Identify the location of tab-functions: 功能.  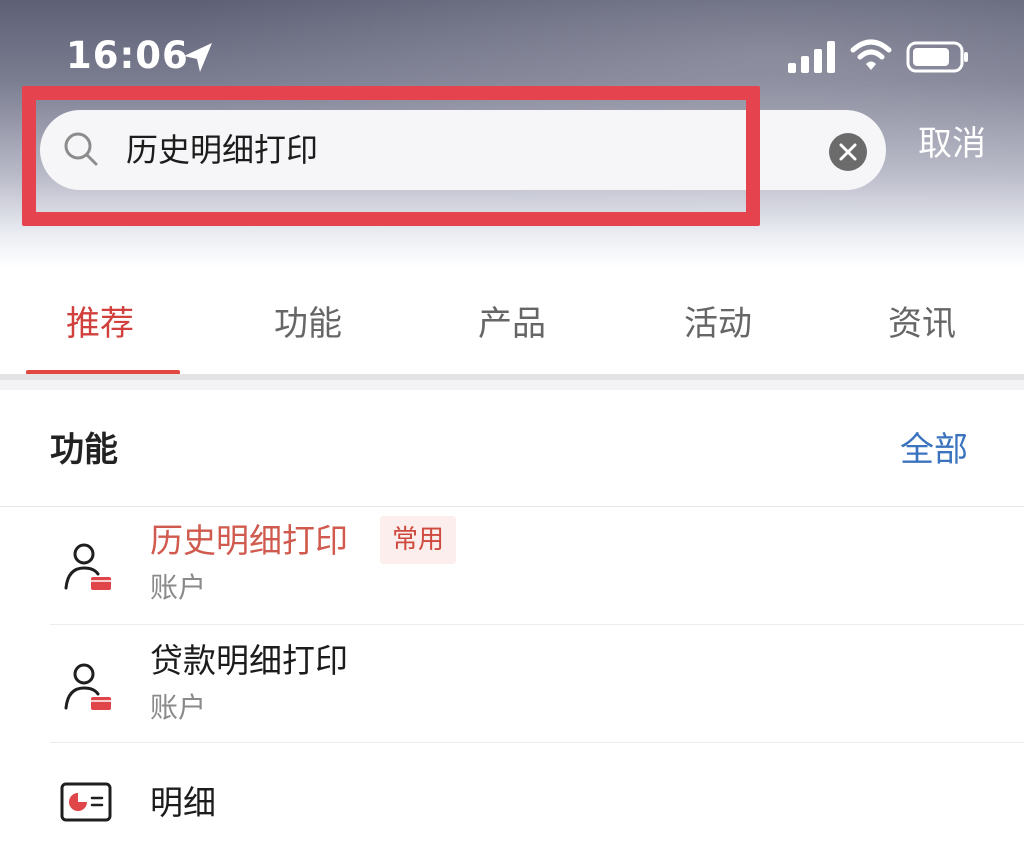
(308, 324).